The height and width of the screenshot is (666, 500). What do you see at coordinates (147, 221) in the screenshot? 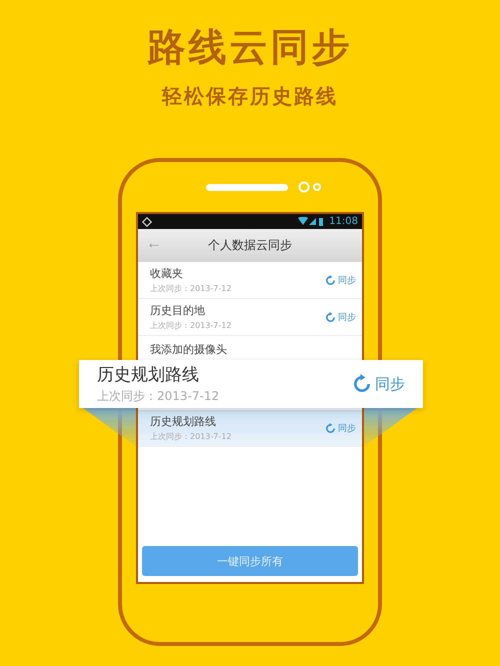
I see `notification-icon` at bounding box center [147, 221].